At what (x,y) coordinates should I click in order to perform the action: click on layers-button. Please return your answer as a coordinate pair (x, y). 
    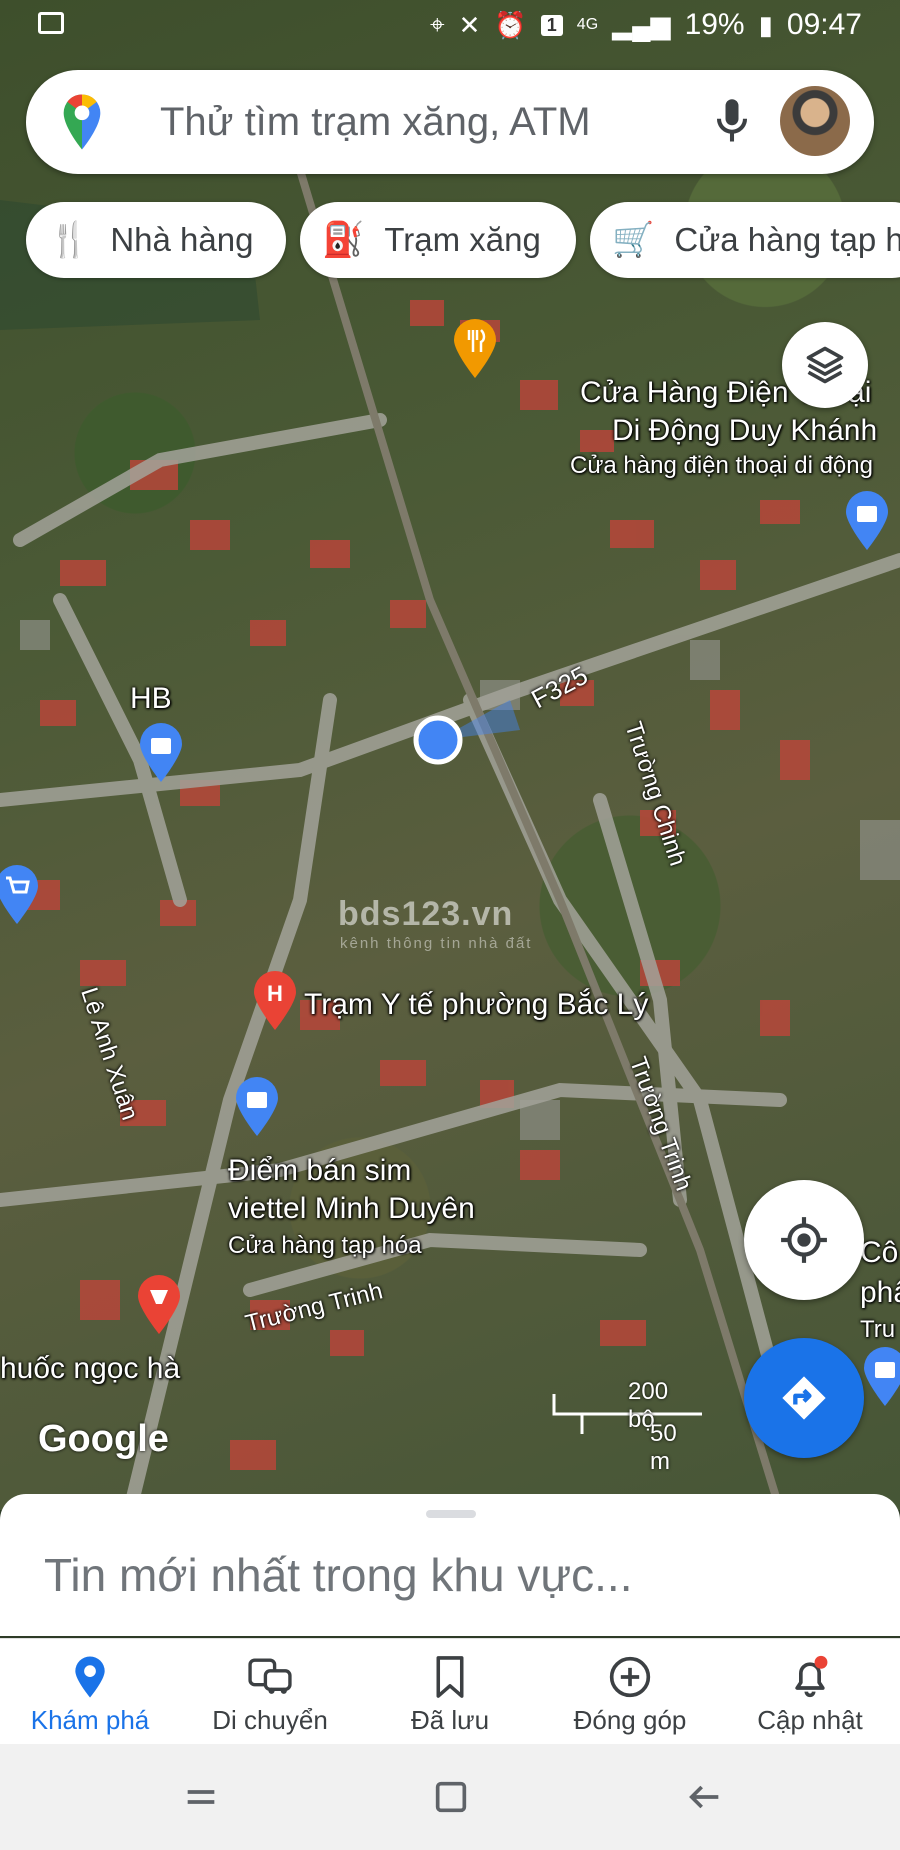
    Looking at the image, I should click on (825, 365).